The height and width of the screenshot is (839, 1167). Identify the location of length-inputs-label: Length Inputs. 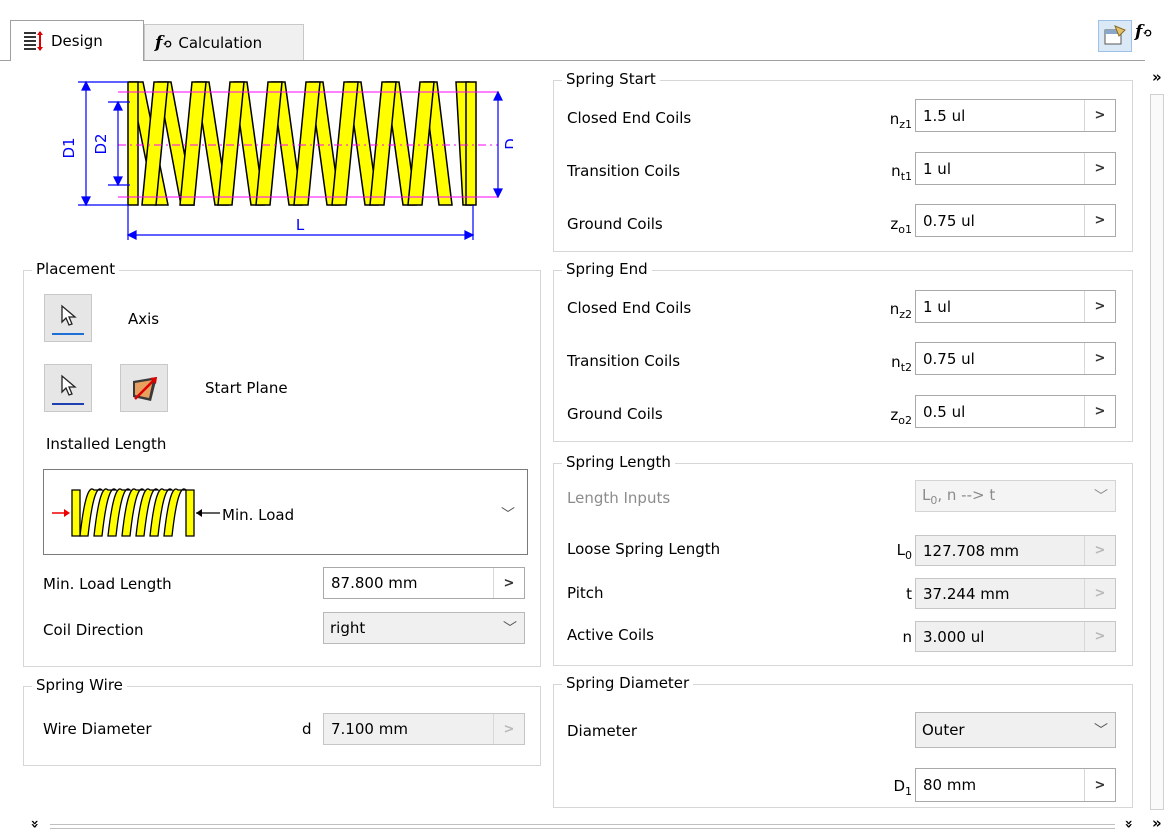
(619, 498).